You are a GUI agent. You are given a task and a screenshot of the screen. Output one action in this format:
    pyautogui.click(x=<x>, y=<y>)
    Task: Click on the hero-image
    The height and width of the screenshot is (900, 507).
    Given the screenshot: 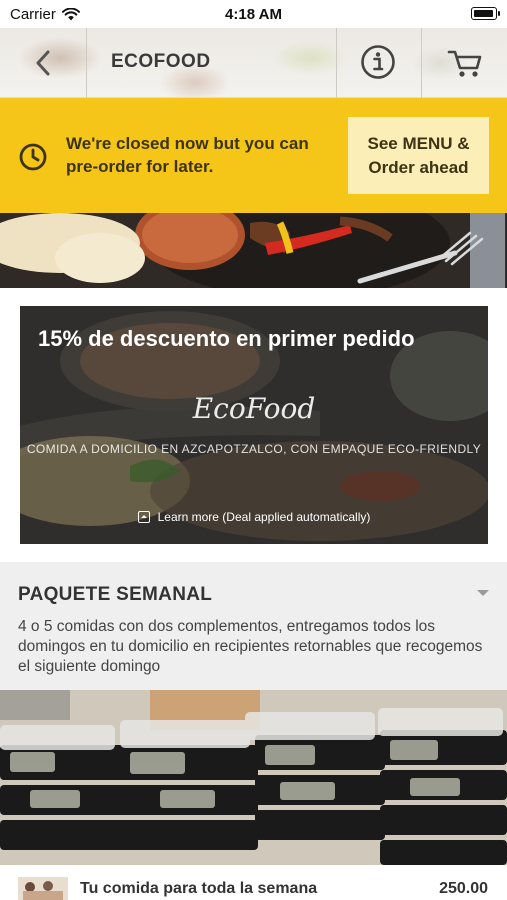 What is the action you would take?
    pyautogui.click(x=253, y=250)
    